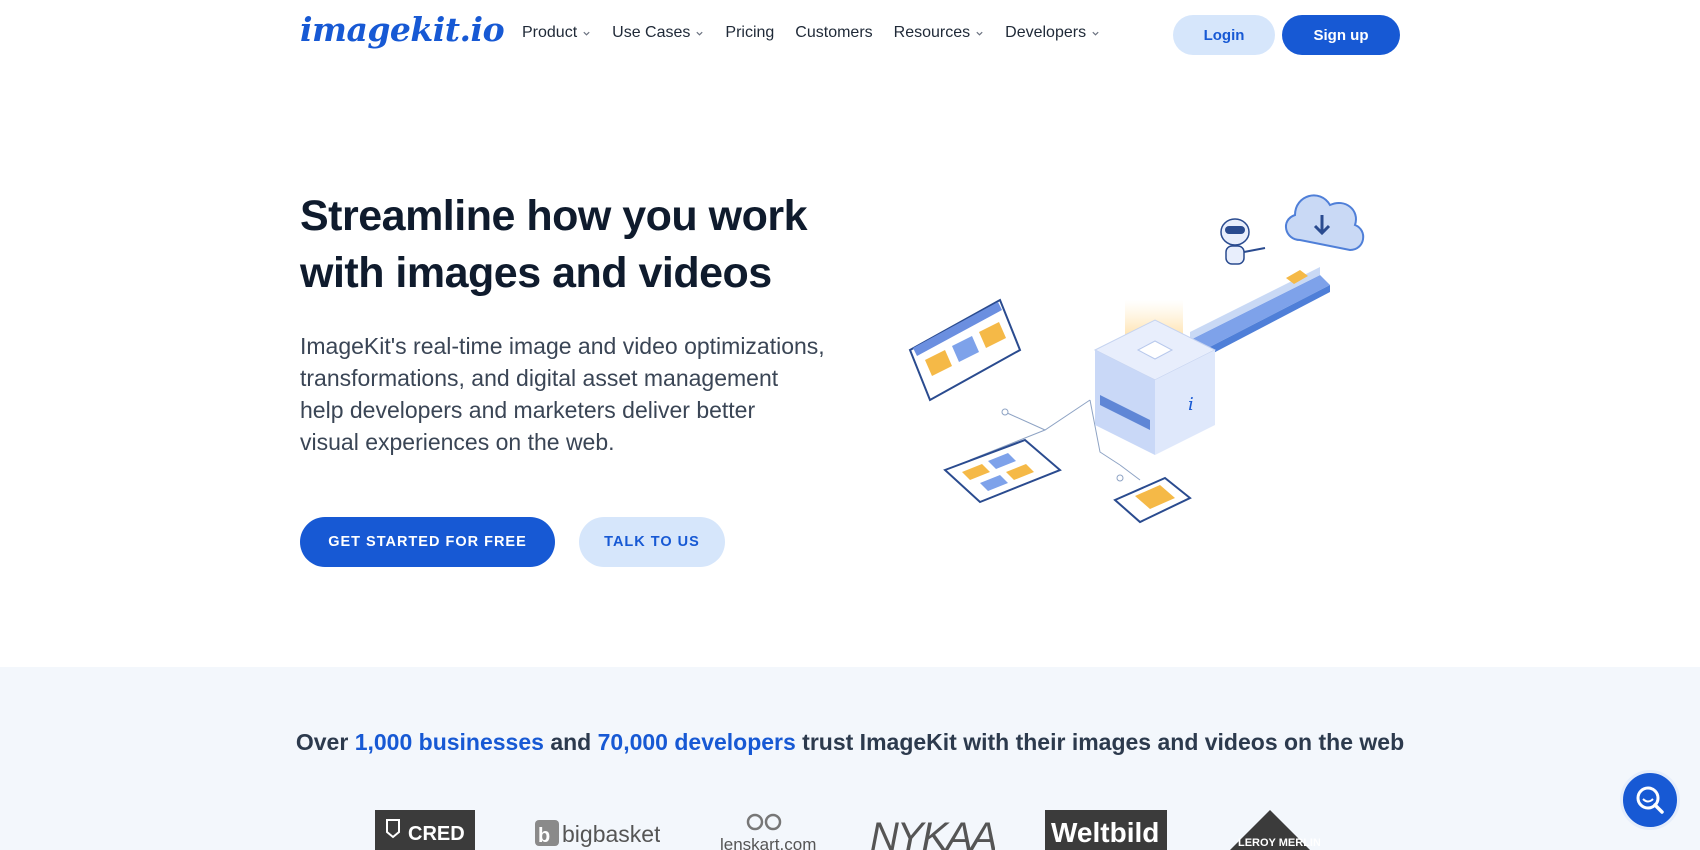 Image resolution: width=1700 pixels, height=850 pixels. Describe the element at coordinates (536, 273) in the screenshot. I see `hero-title-line: with images and videos` at that location.